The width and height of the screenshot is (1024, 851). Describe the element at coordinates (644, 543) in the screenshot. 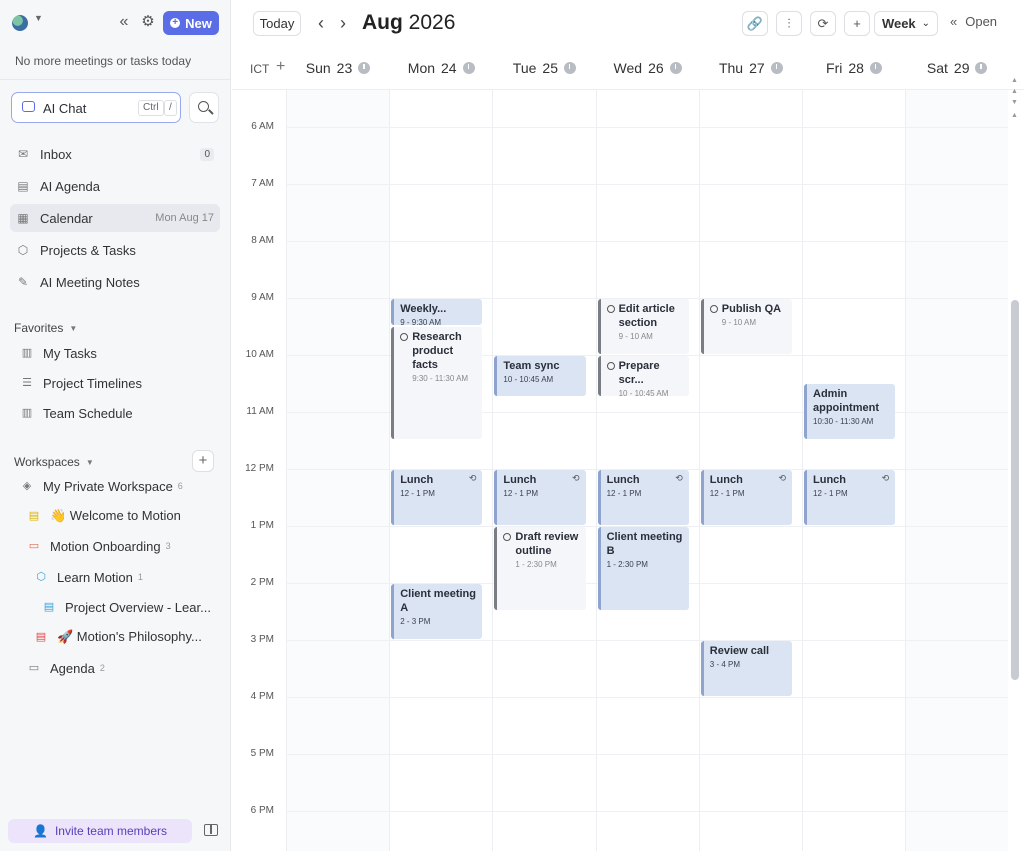

I see `event-title: Client meeting B` at that location.